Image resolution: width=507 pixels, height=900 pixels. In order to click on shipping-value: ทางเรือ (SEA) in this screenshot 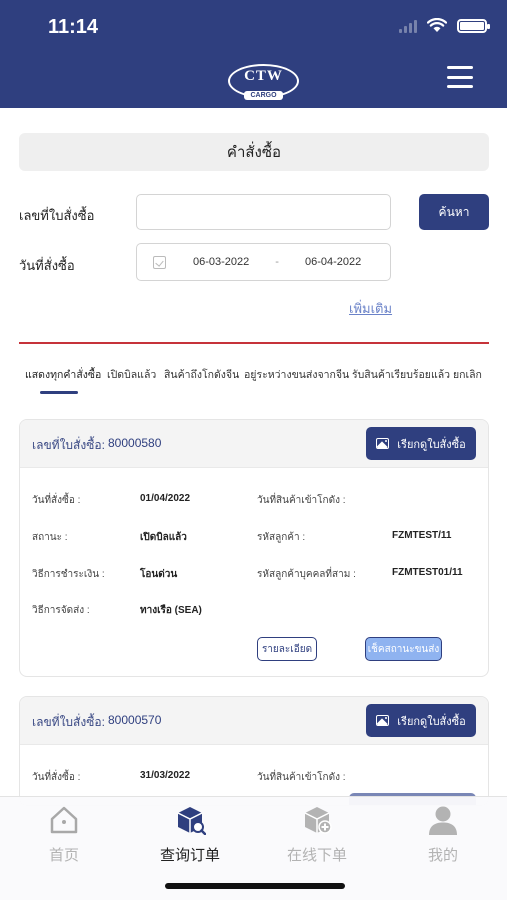, I will do `click(171, 610)`.